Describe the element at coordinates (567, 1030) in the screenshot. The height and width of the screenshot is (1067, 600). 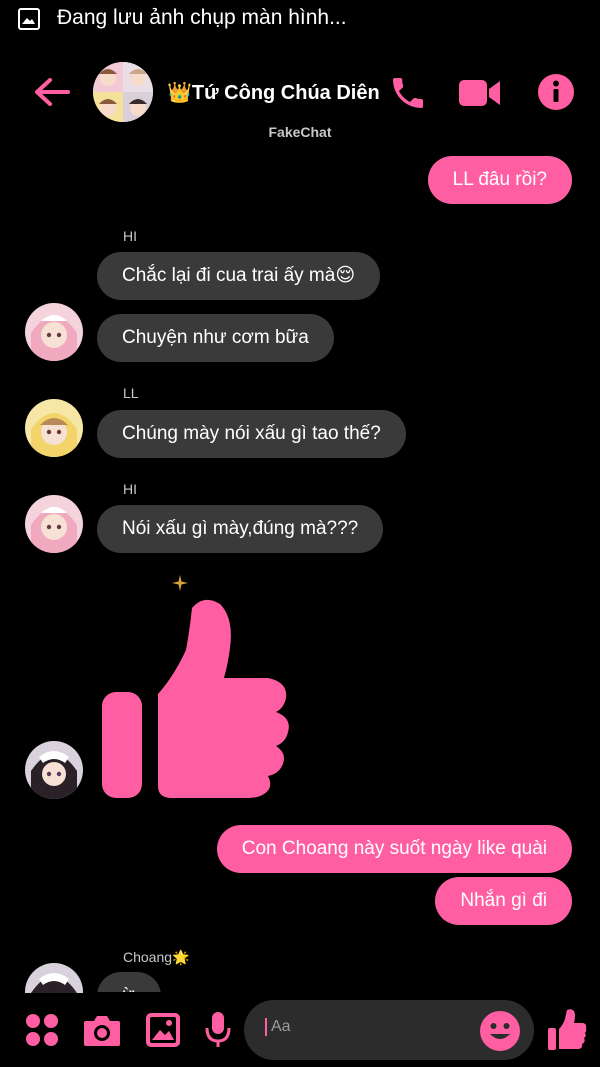
I see `thumbs-up-icon` at that location.